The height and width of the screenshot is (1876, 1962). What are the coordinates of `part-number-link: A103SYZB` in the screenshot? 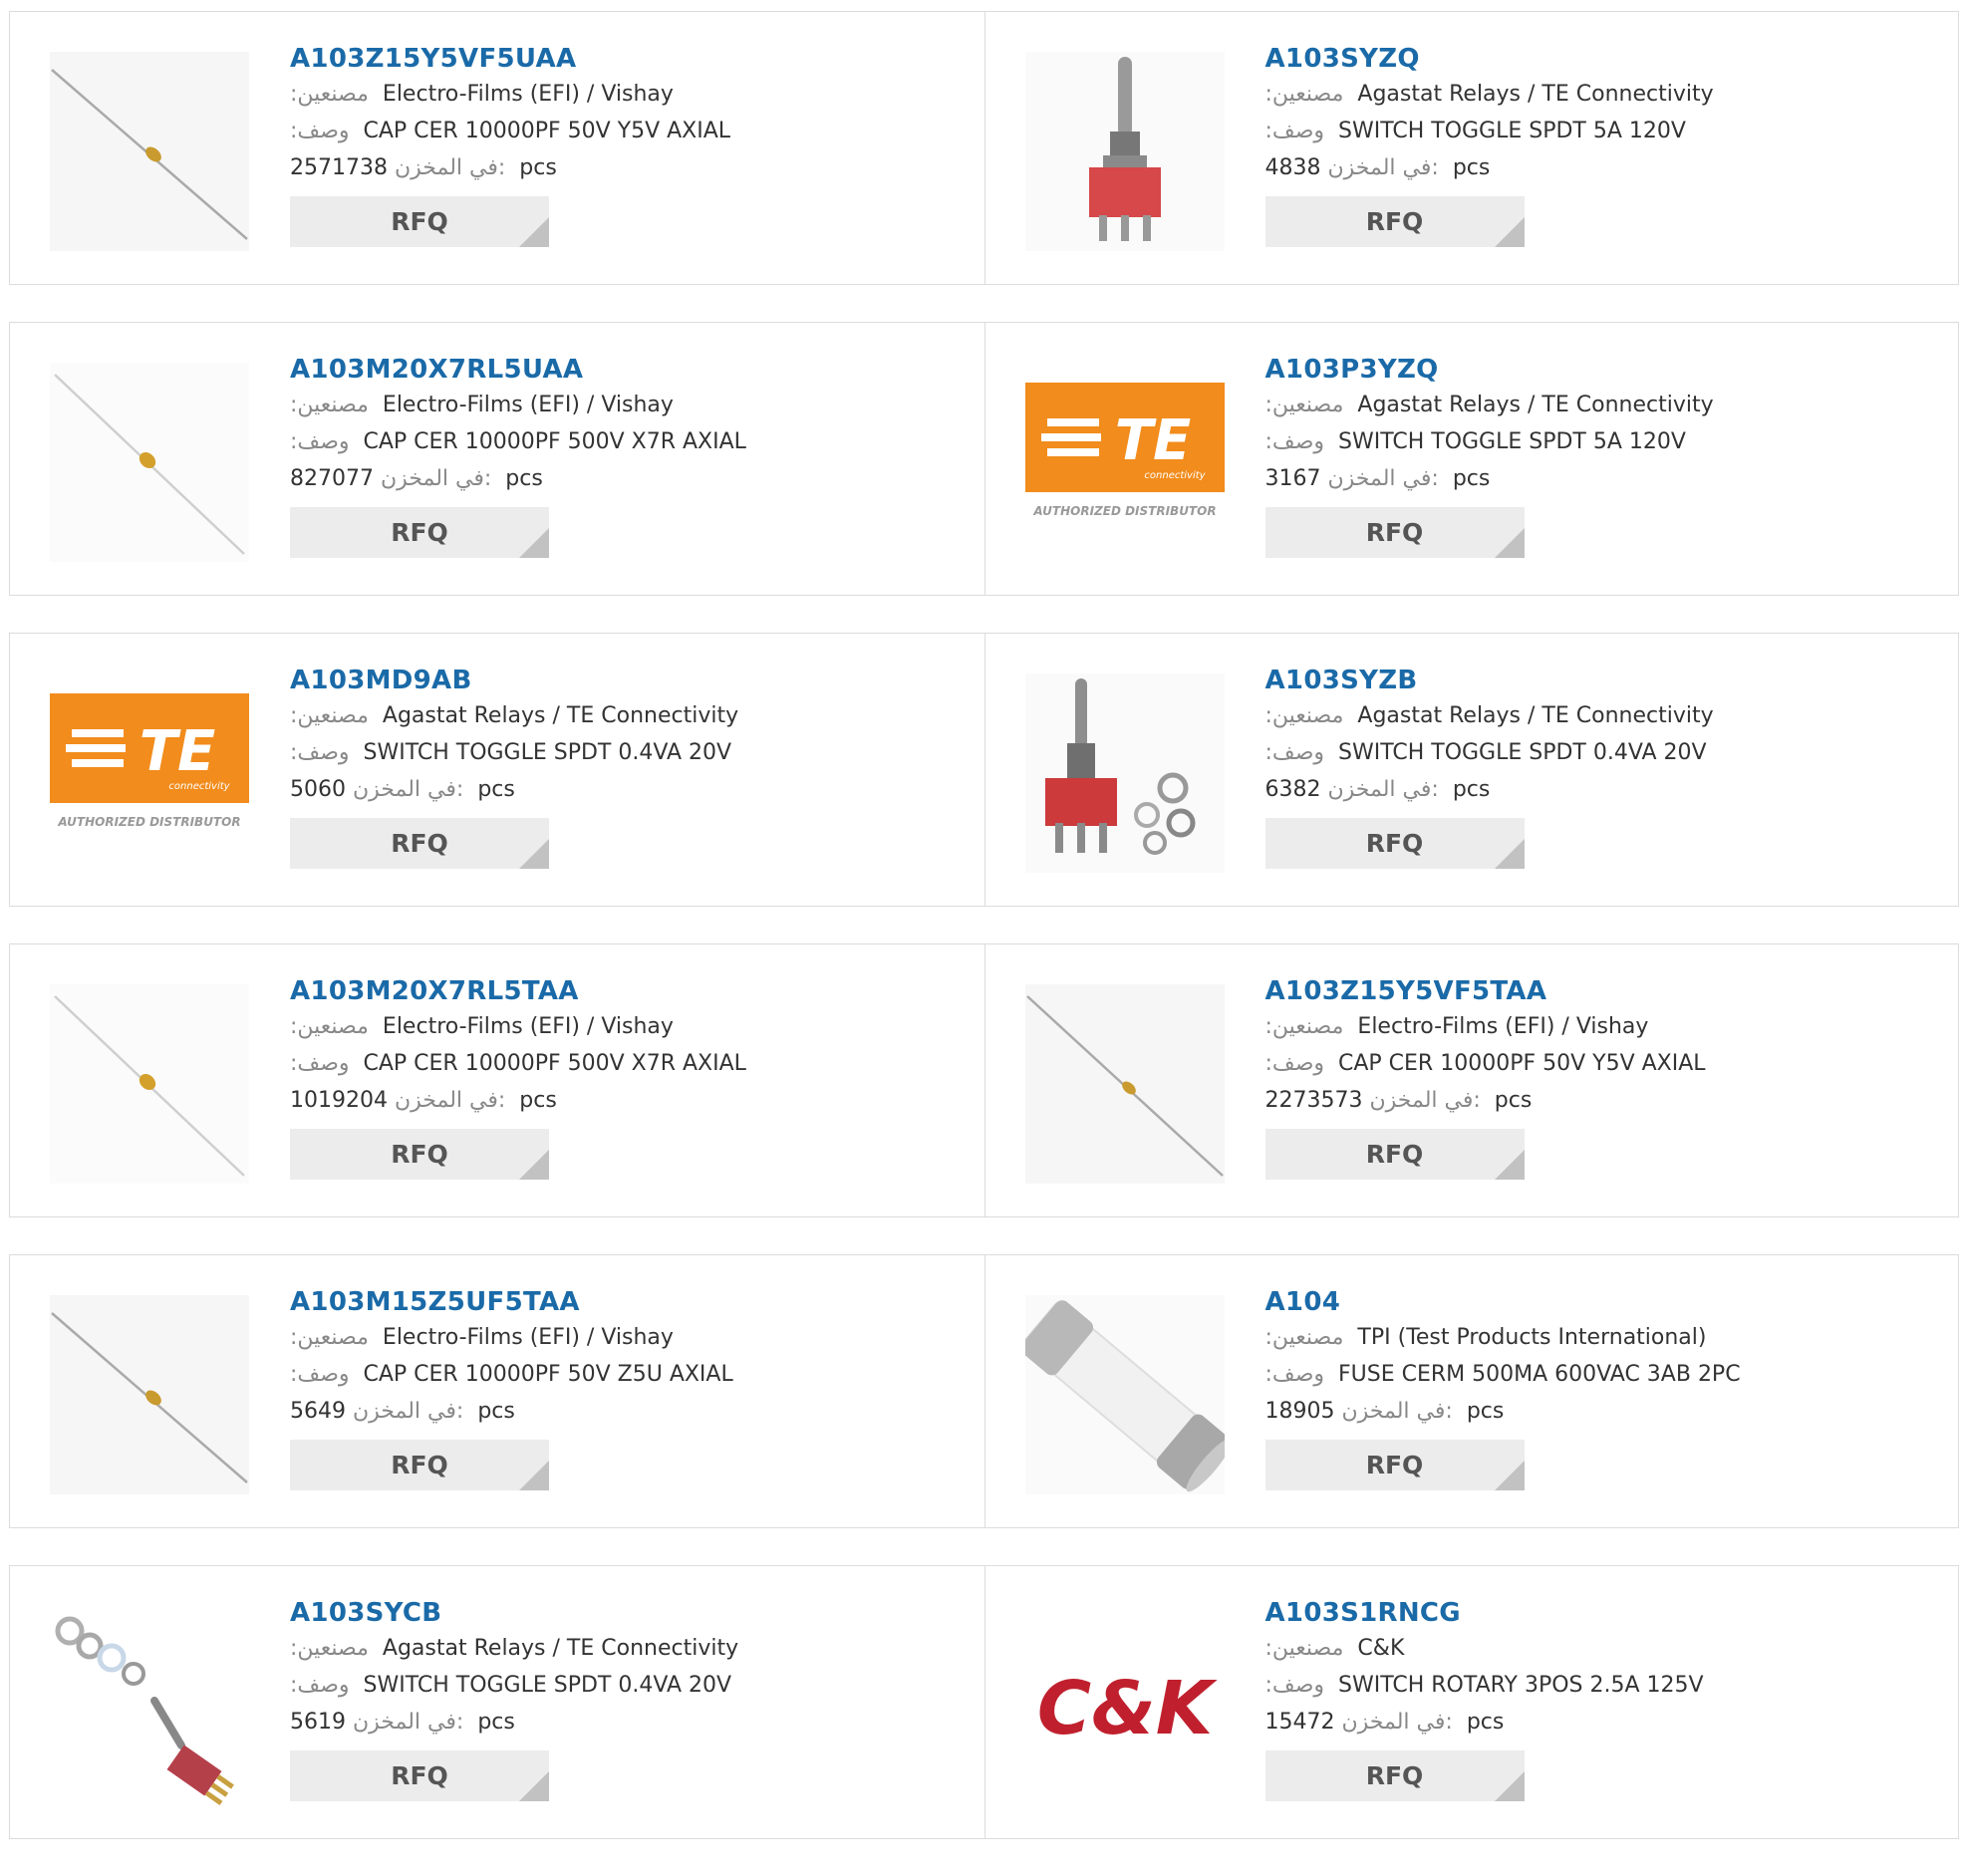 It's located at (1607, 680).